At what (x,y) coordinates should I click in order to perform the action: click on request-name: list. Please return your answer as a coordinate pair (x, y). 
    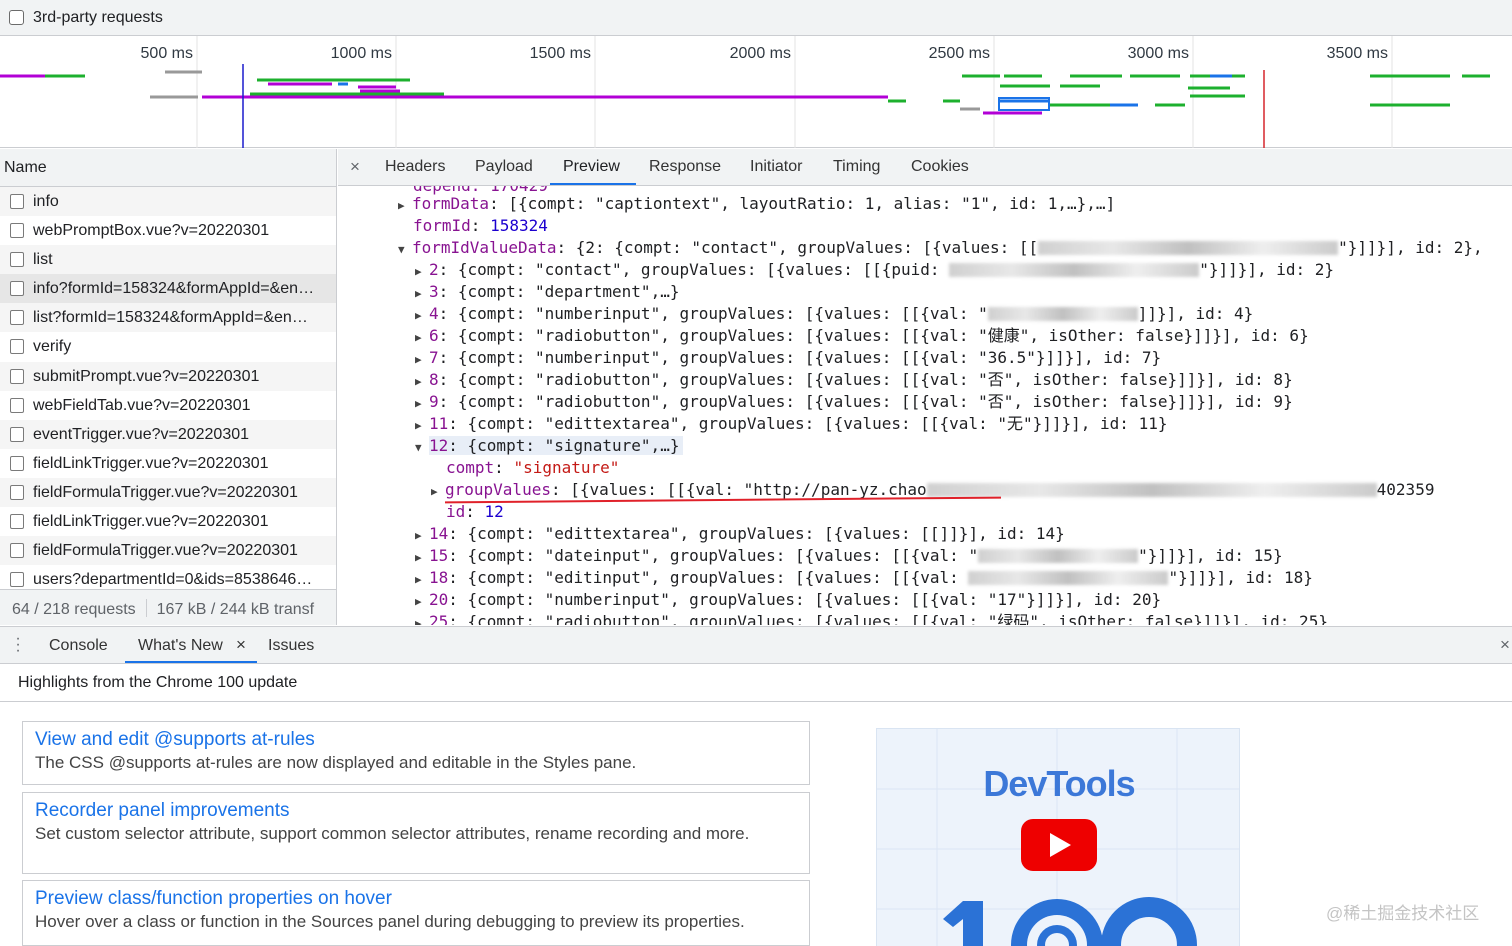
    Looking at the image, I should click on (43, 260).